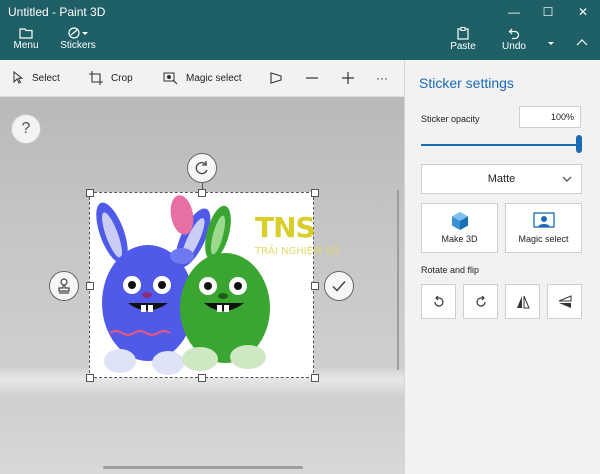 Image resolution: width=600 pixels, height=474 pixels. Describe the element at coordinates (214, 78) in the screenshot. I see `magic-select-label: Magic select` at that location.